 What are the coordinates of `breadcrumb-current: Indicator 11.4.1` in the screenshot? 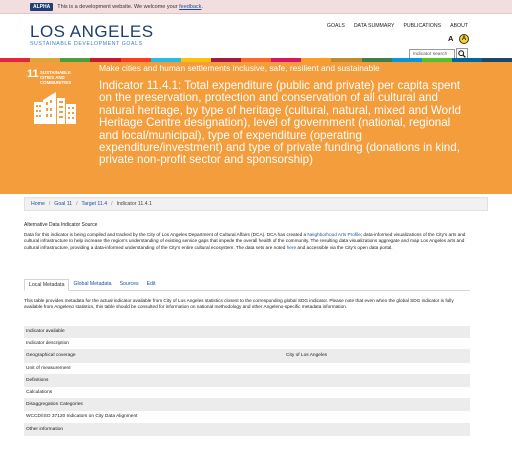 It's located at (134, 204).